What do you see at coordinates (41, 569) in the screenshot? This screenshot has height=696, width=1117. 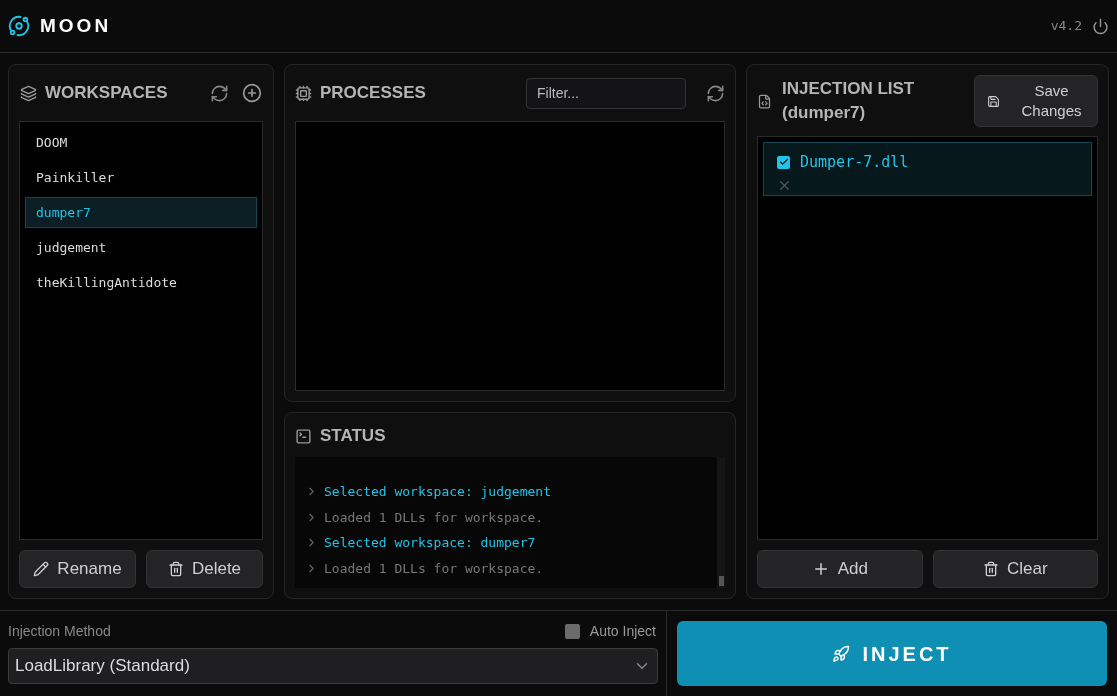 I see `pencil-icon` at bounding box center [41, 569].